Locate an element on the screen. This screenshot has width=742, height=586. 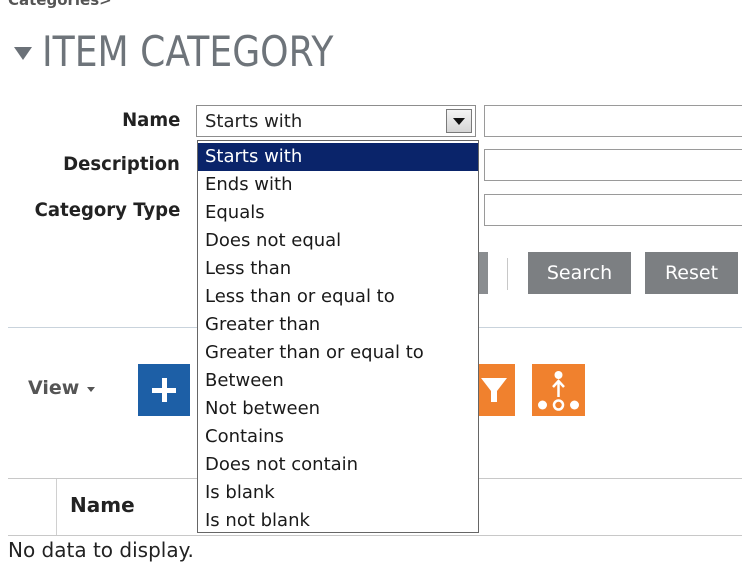
chevron-down-icon is located at coordinates (459, 121).